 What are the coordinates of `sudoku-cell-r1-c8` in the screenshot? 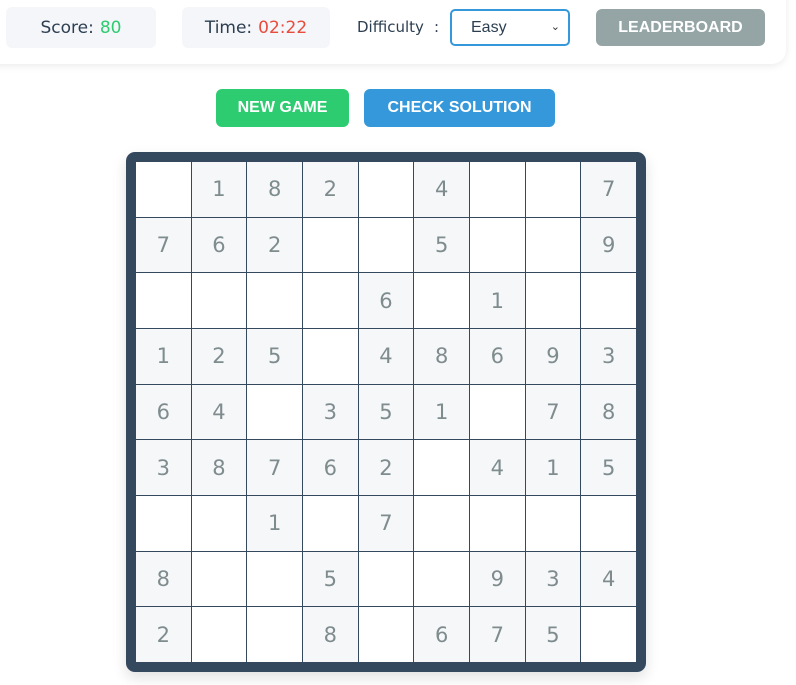 It's located at (553, 189).